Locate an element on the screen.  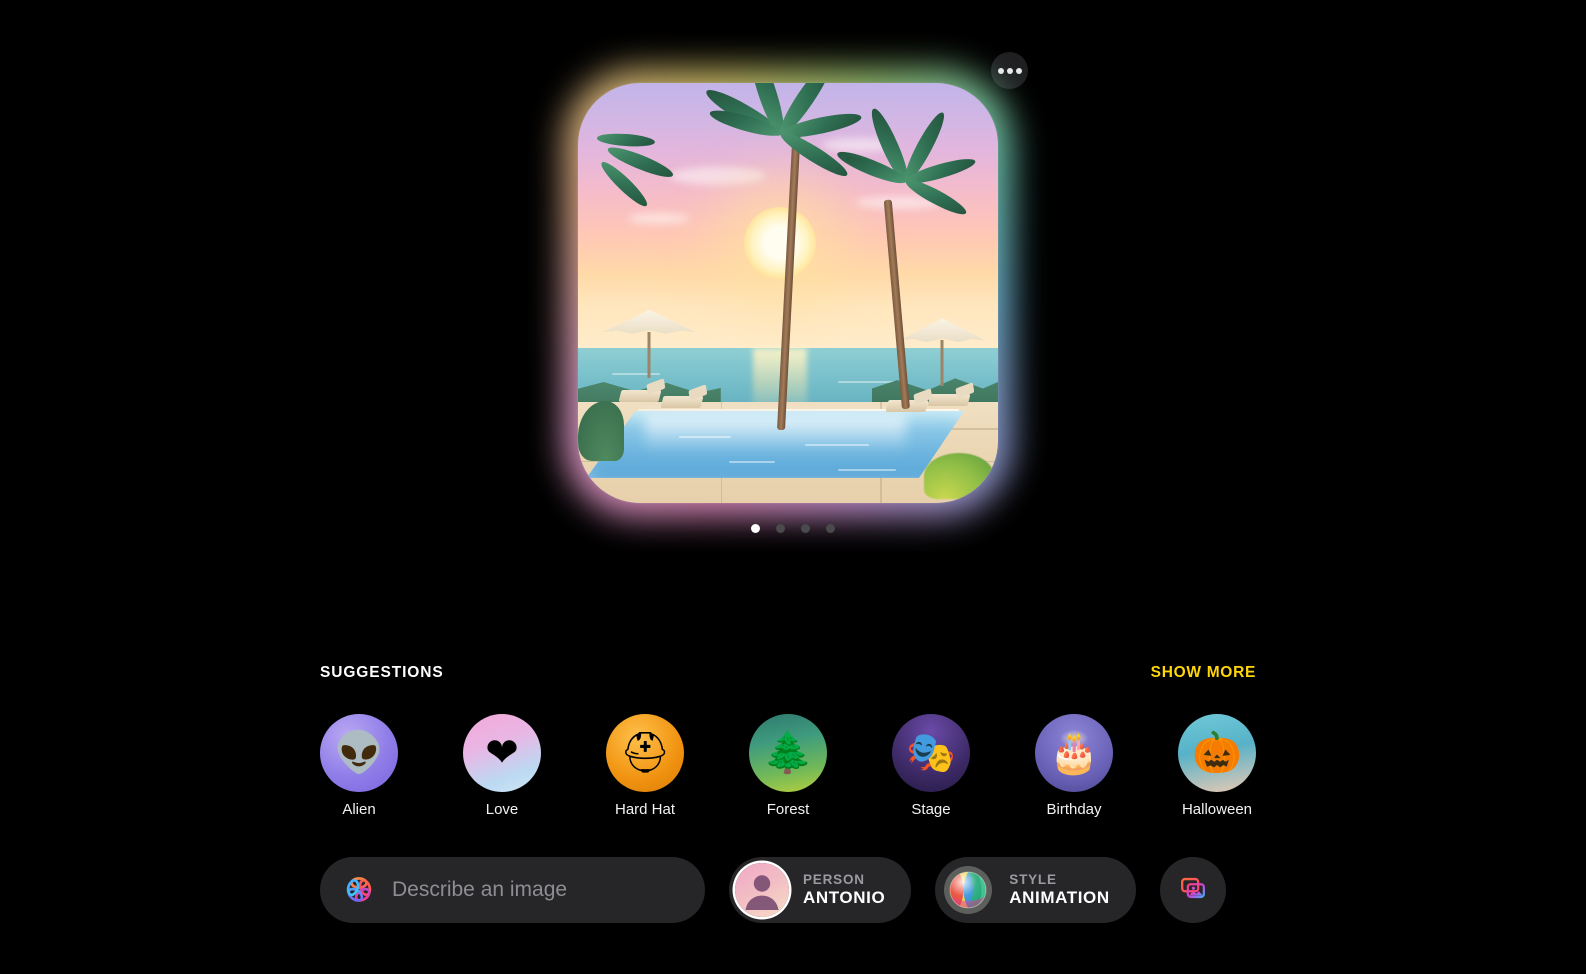
stage-icon: 🎭 is located at coordinates (931, 753).